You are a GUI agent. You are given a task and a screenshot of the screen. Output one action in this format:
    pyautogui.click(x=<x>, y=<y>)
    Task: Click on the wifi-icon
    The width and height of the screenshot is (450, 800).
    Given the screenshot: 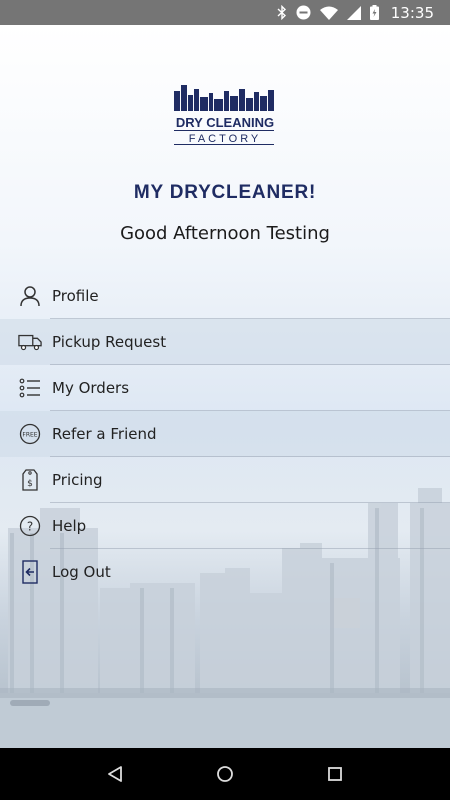 What is the action you would take?
    pyautogui.click(x=328, y=13)
    